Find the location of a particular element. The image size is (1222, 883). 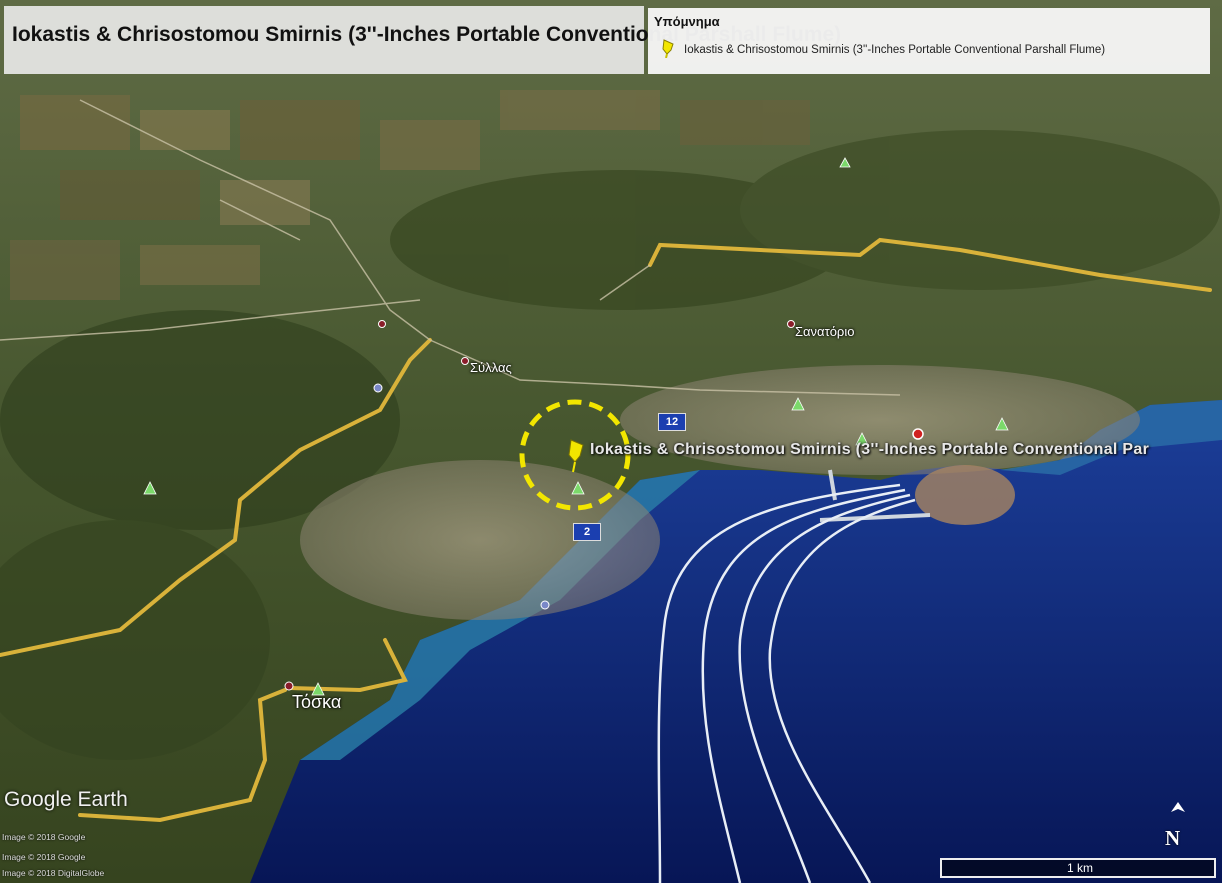

north-label: N is located at coordinates (1173, 838).